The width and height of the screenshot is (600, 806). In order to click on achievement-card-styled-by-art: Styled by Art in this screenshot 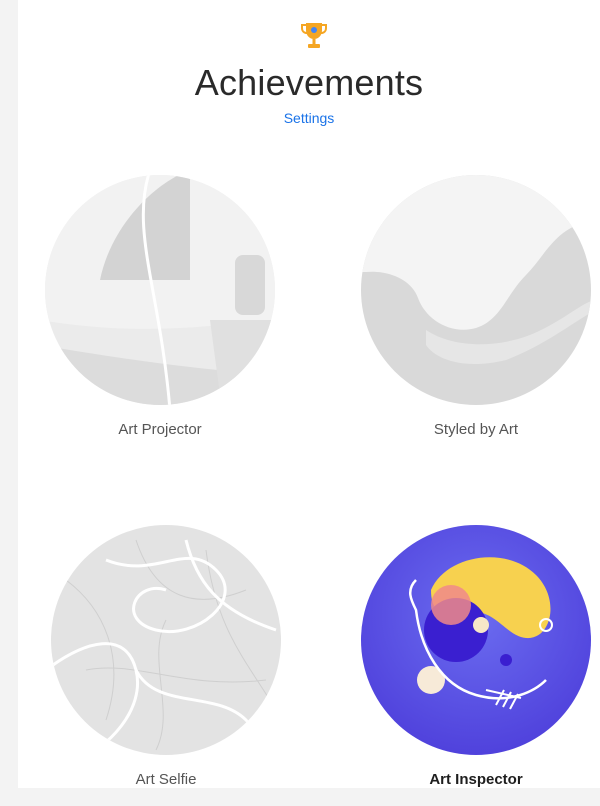, I will do `click(476, 304)`.